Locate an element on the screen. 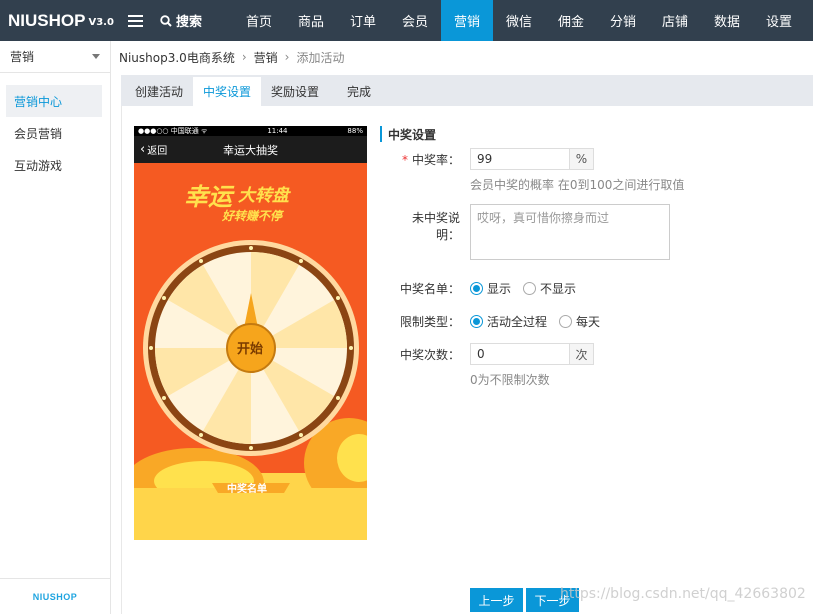  sidebar-footer-logo: NIUSHOP is located at coordinates (55, 596).